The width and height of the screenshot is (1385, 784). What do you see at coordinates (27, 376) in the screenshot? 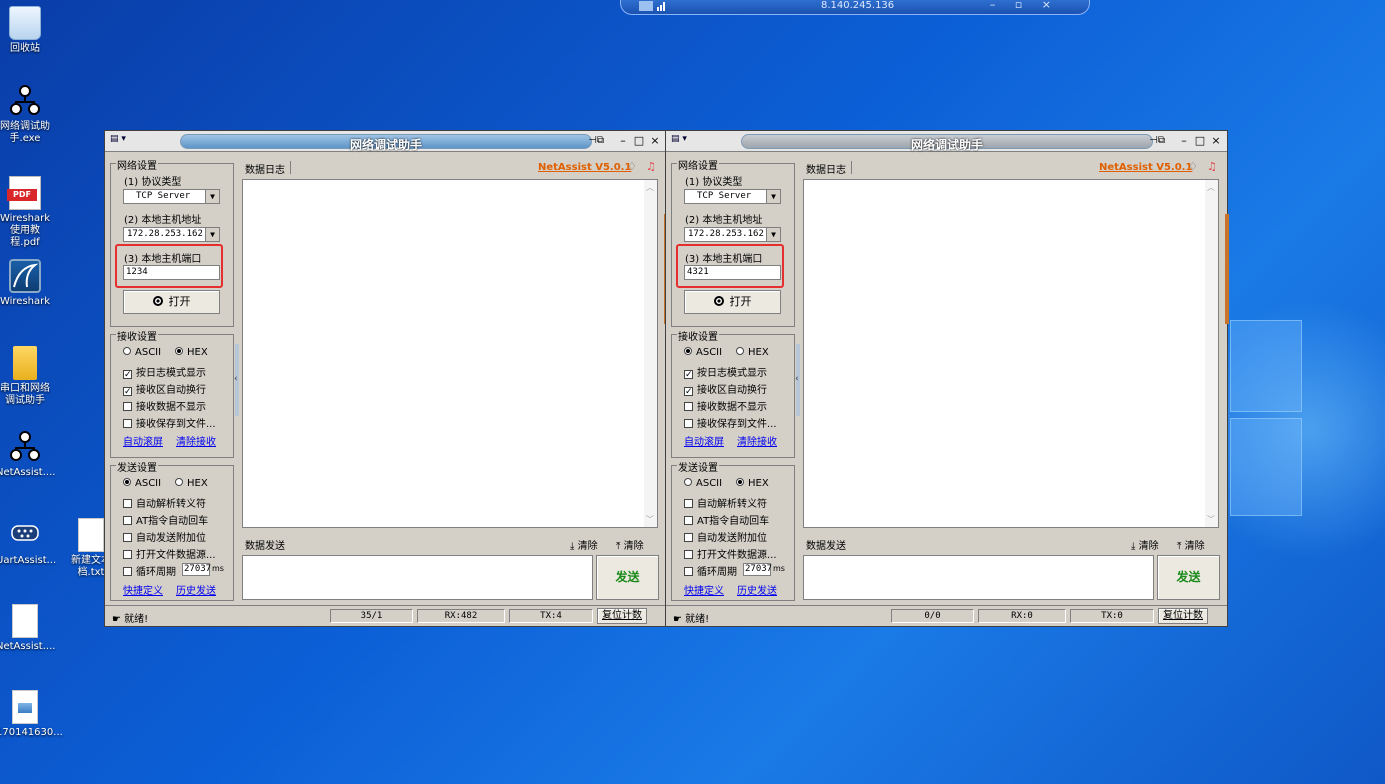
I see `desktop-icon-folder: 串口和网络调试助手` at bounding box center [27, 376].